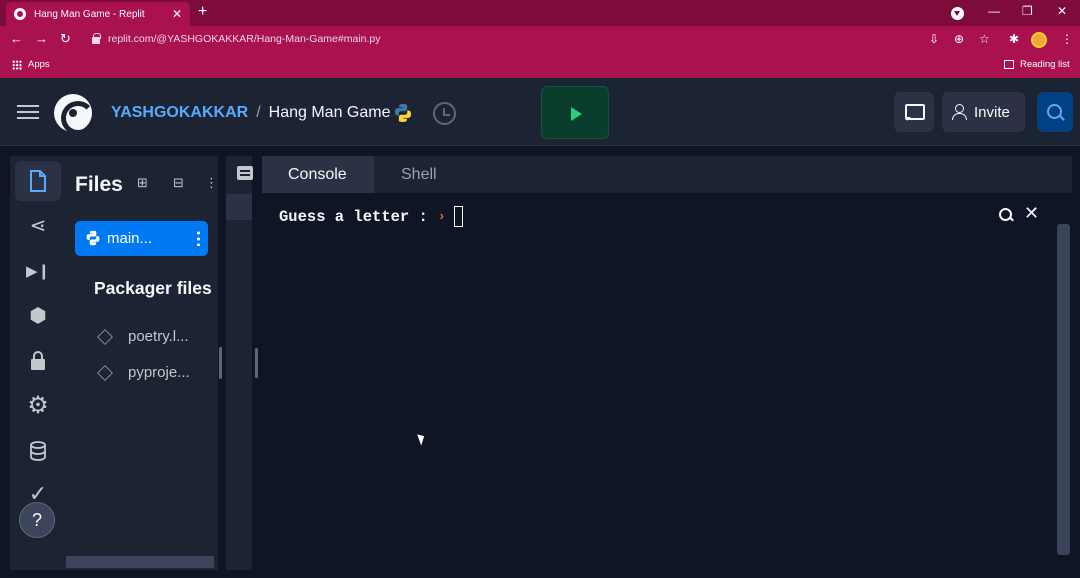 The width and height of the screenshot is (1080, 578). I want to click on lock-icon, so click(96, 38).